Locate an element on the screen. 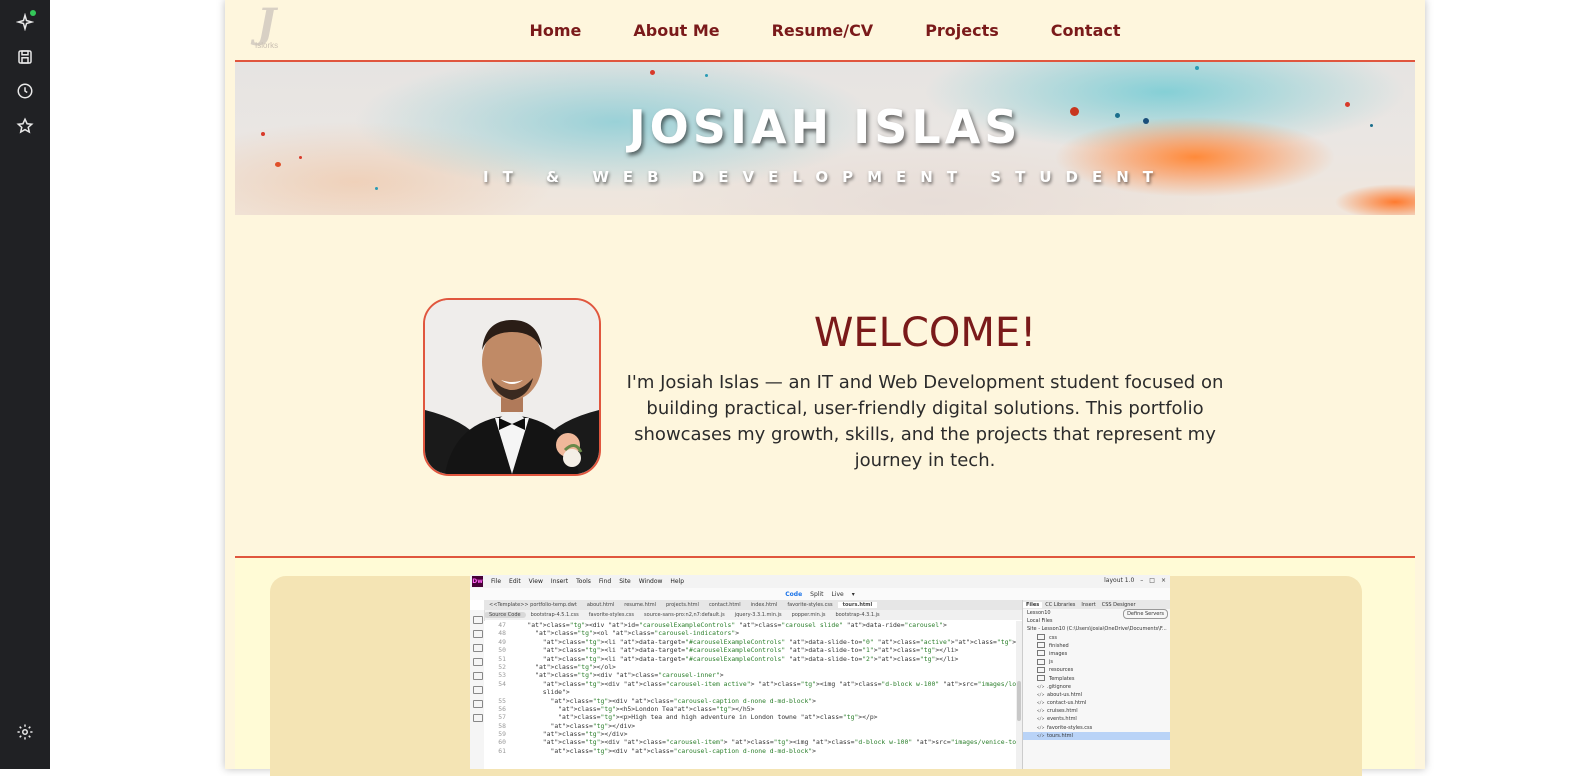  dw-file-label: events.html is located at coordinates (1062, 719).